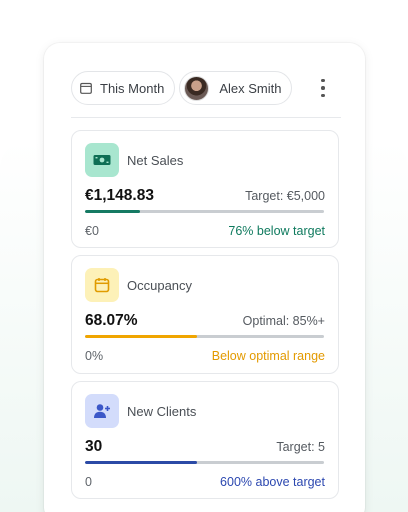 This screenshot has width=408, height=512. What do you see at coordinates (272, 482) in the screenshot?
I see `status-text: 600% above target` at bounding box center [272, 482].